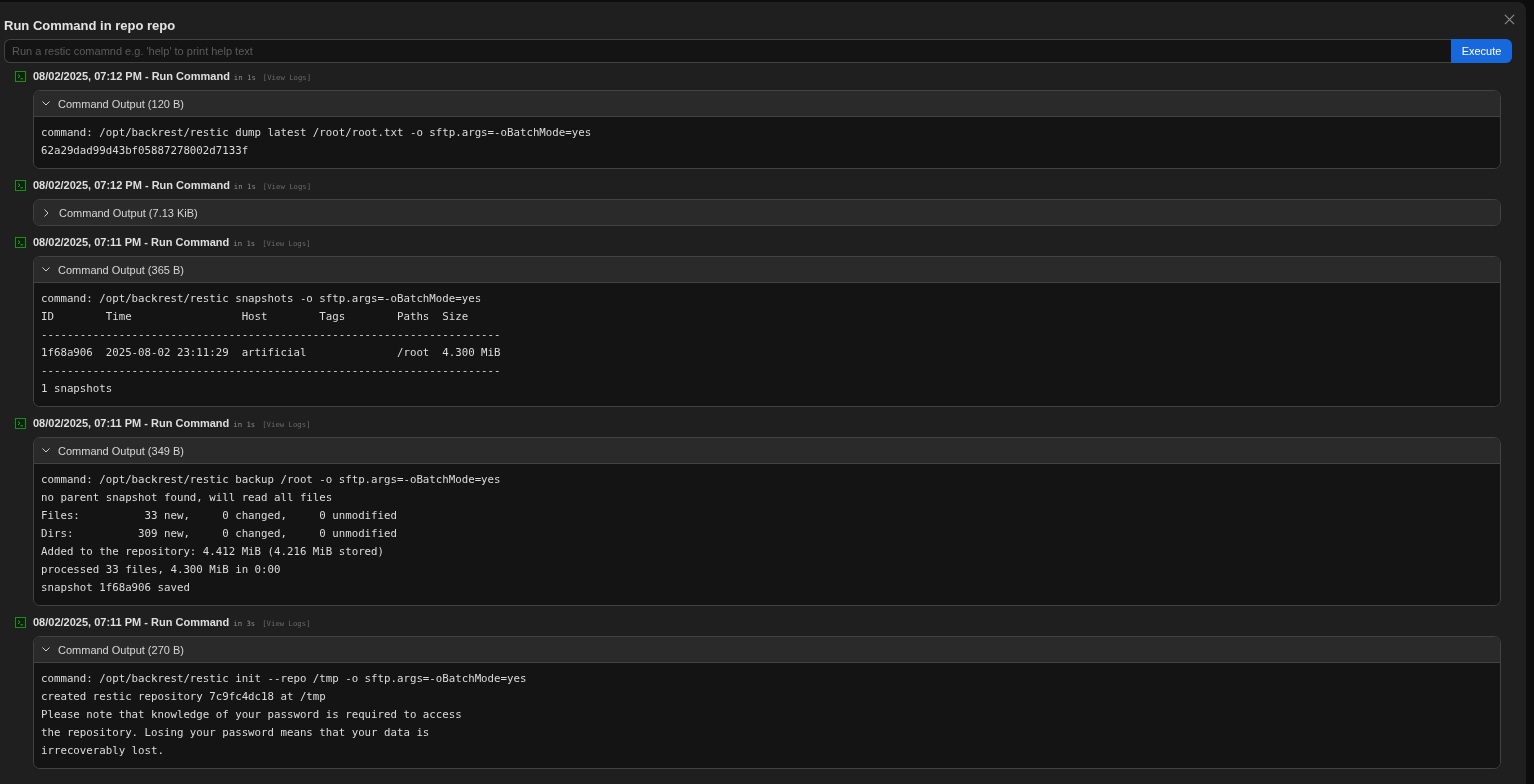 The width and height of the screenshot is (1534, 784). I want to click on collapse-header: Command Output (120 B), so click(767, 104).